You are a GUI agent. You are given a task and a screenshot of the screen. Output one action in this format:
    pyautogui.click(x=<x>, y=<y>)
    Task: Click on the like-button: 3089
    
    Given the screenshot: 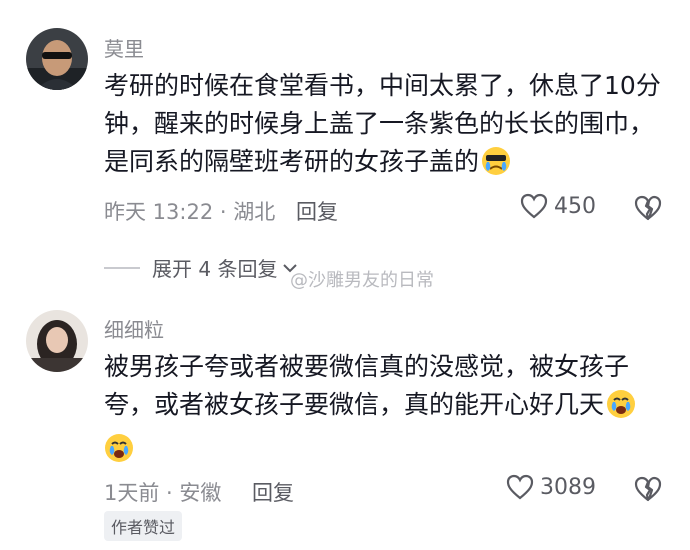 What is the action you would take?
    pyautogui.click(x=551, y=487)
    